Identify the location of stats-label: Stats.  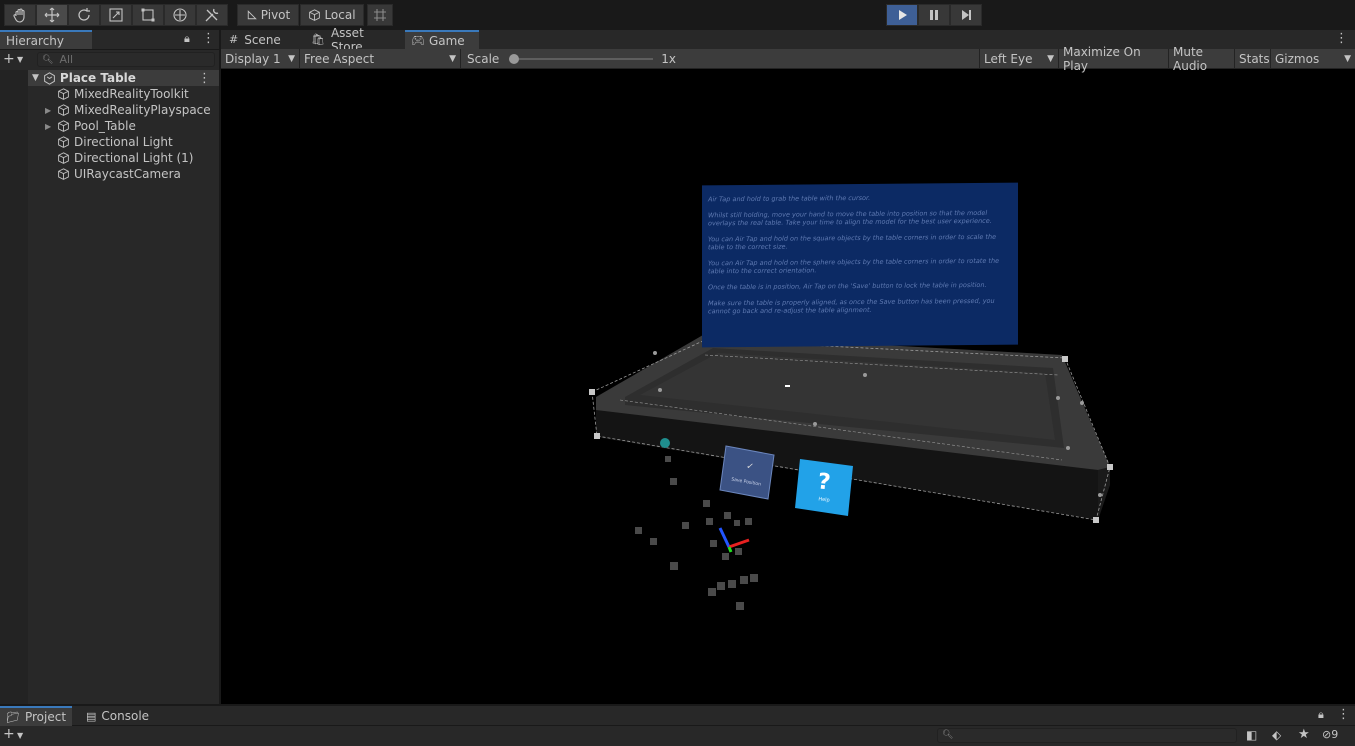
(1254, 59).